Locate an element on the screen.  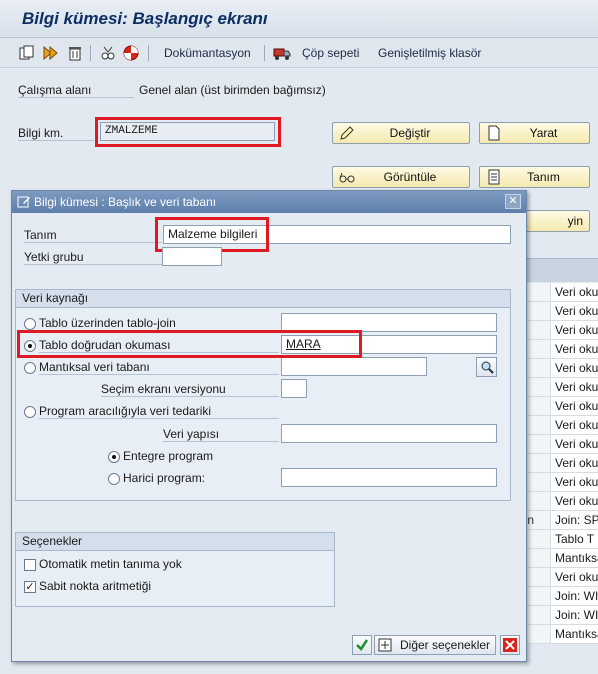
radio-direct-read is located at coordinates (30, 346).